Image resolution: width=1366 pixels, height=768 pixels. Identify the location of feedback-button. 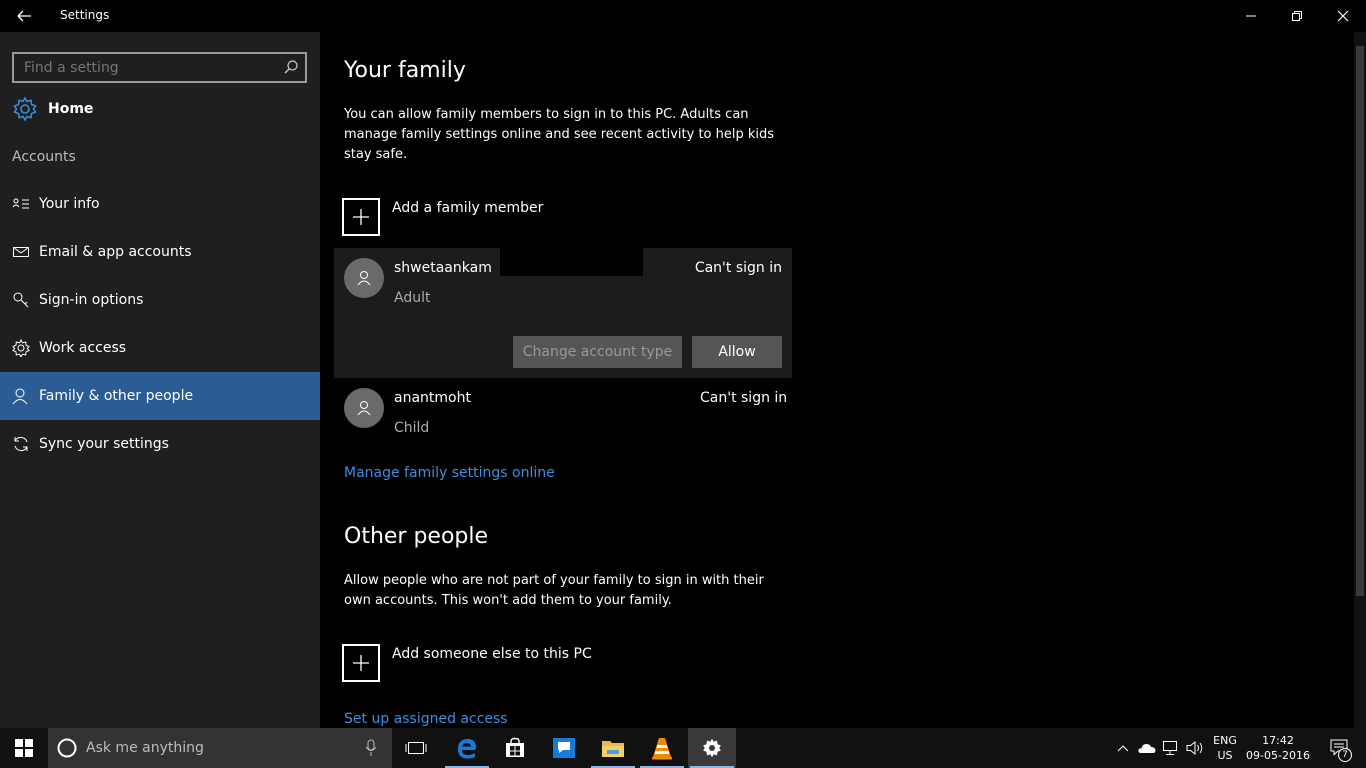
(564, 748).